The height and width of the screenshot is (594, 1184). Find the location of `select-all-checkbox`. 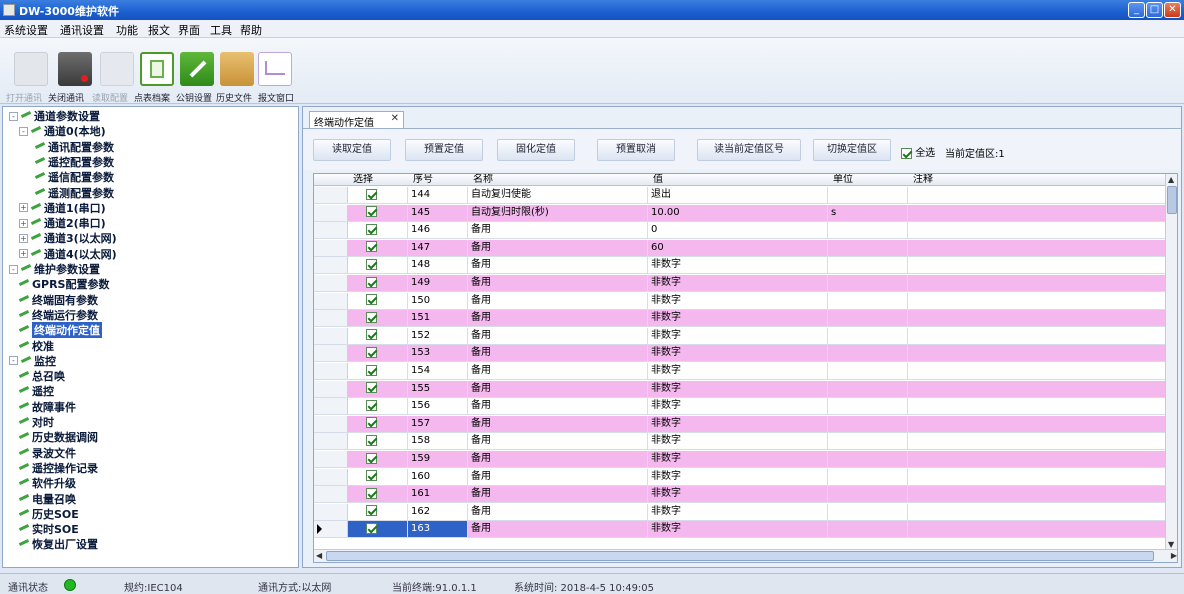

select-all-checkbox is located at coordinates (906, 153).